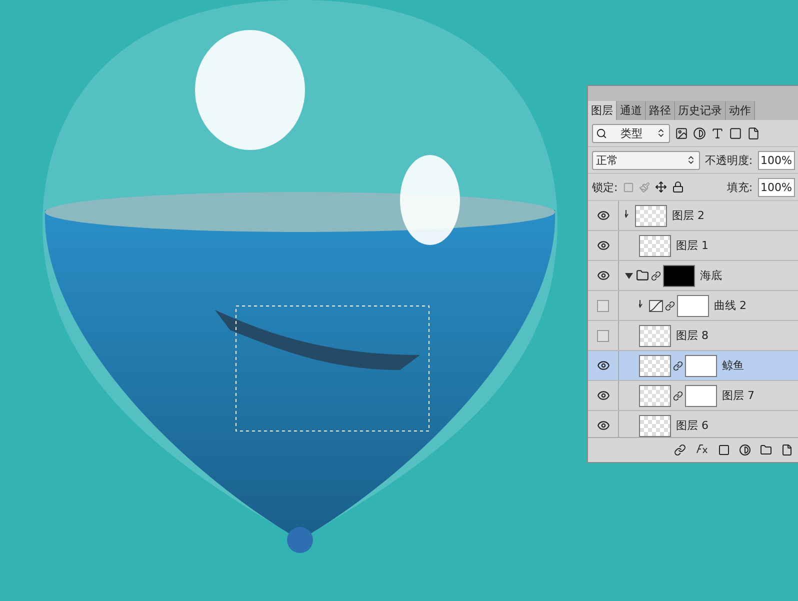 This screenshot has width=798, height=601. What do you see at coordinates (693, 396) in the screenshot?
I see `layer-row: 图层 7` at bounding box center [693, 396].